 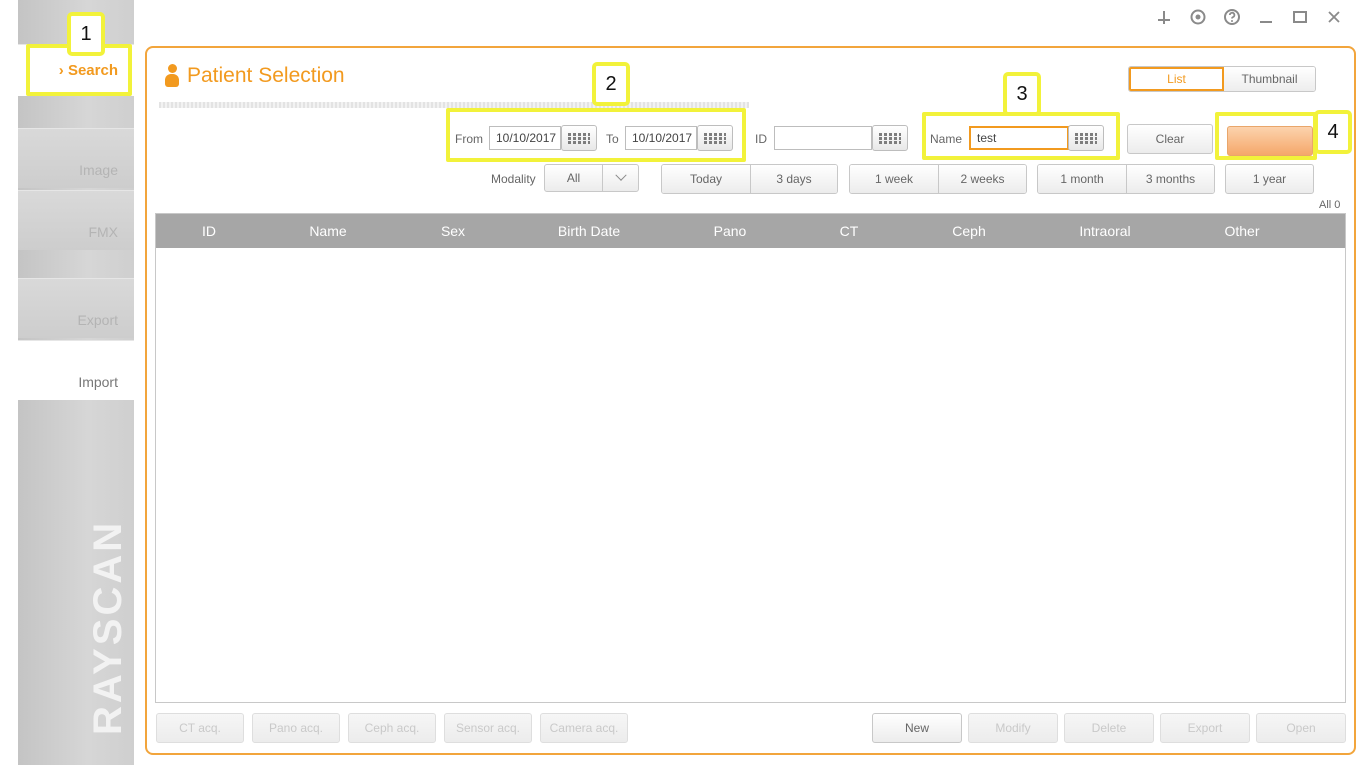 What do you see at coordinates (98, 382) in the screenshot?
I see `sidebar-item-label: Import` at bounding box center [98, 382].